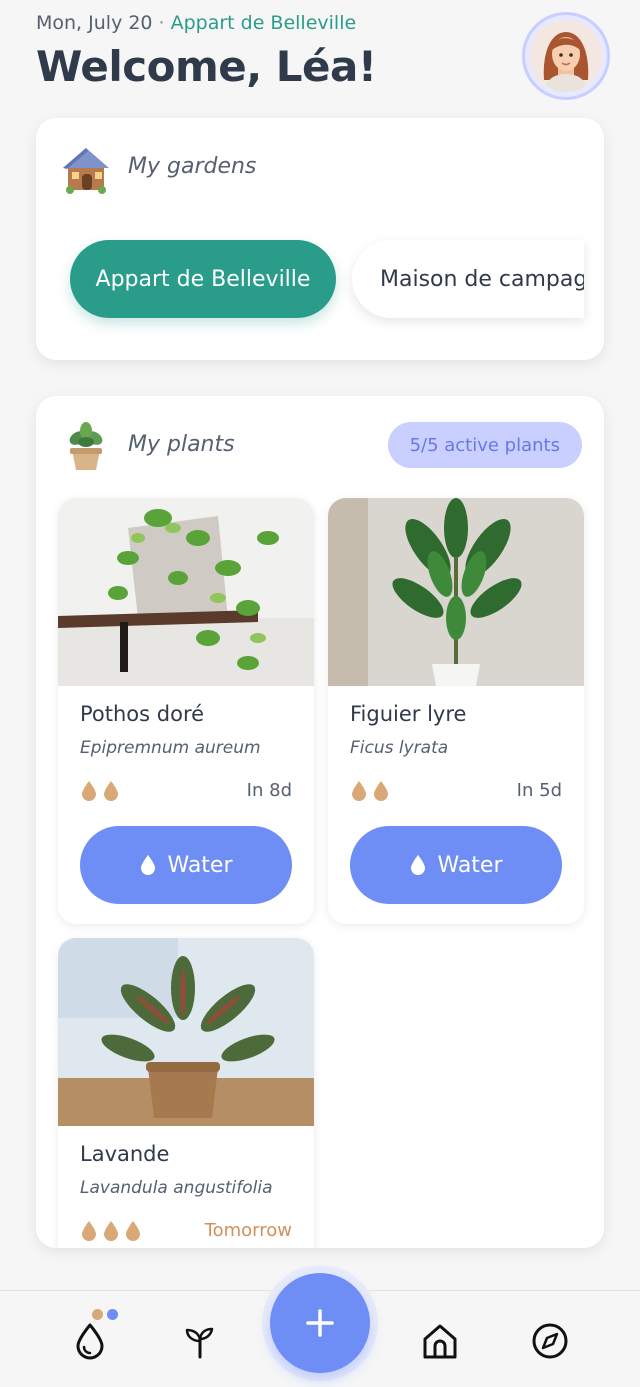 This screenshot has height=1387, width=640. I want to click on potted-plant-icon, so click(86, 444).